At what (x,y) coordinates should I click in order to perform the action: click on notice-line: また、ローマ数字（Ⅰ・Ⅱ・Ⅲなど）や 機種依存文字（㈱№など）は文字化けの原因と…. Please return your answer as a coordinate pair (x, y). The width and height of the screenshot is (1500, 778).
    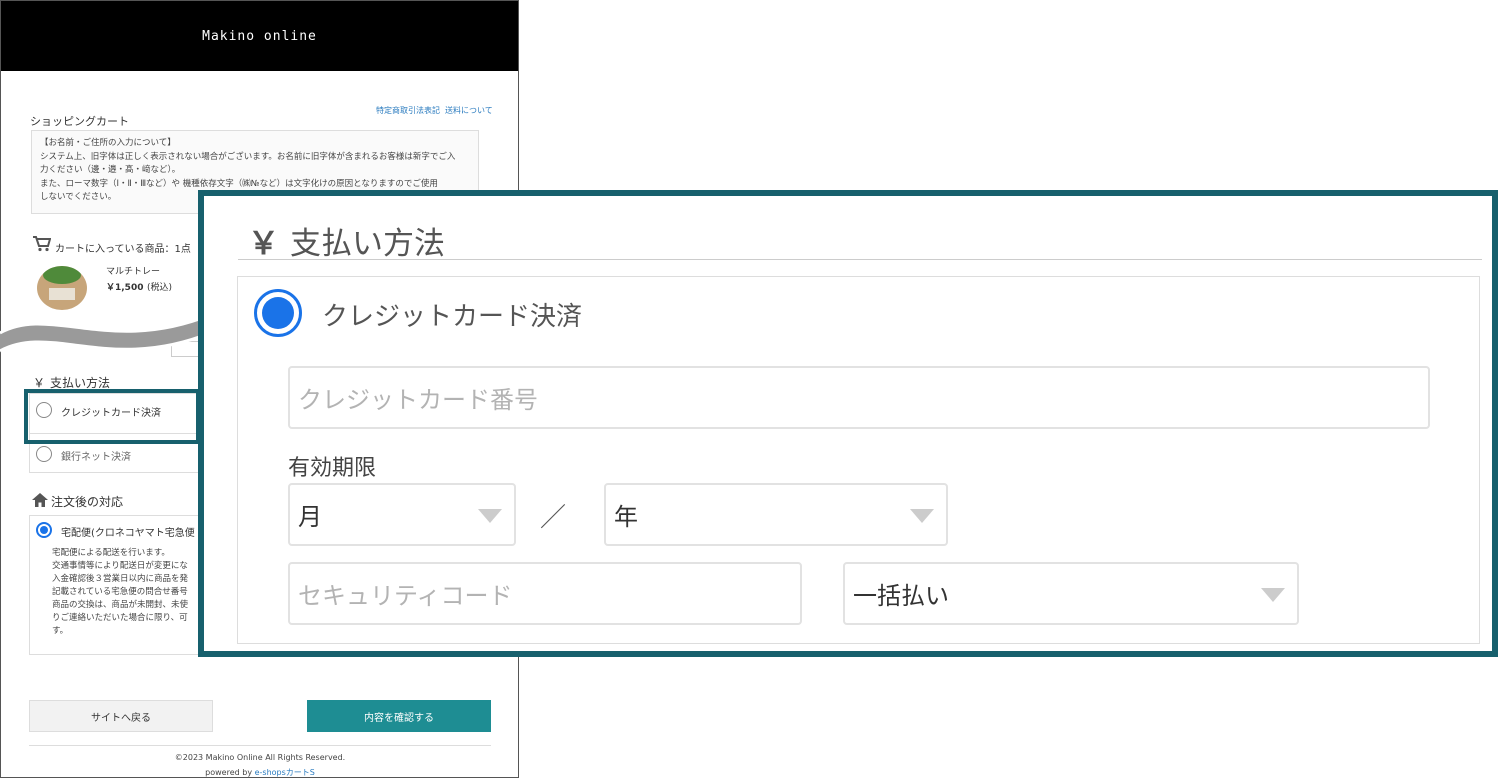
    Looking at the image, I should click on (239, 183).